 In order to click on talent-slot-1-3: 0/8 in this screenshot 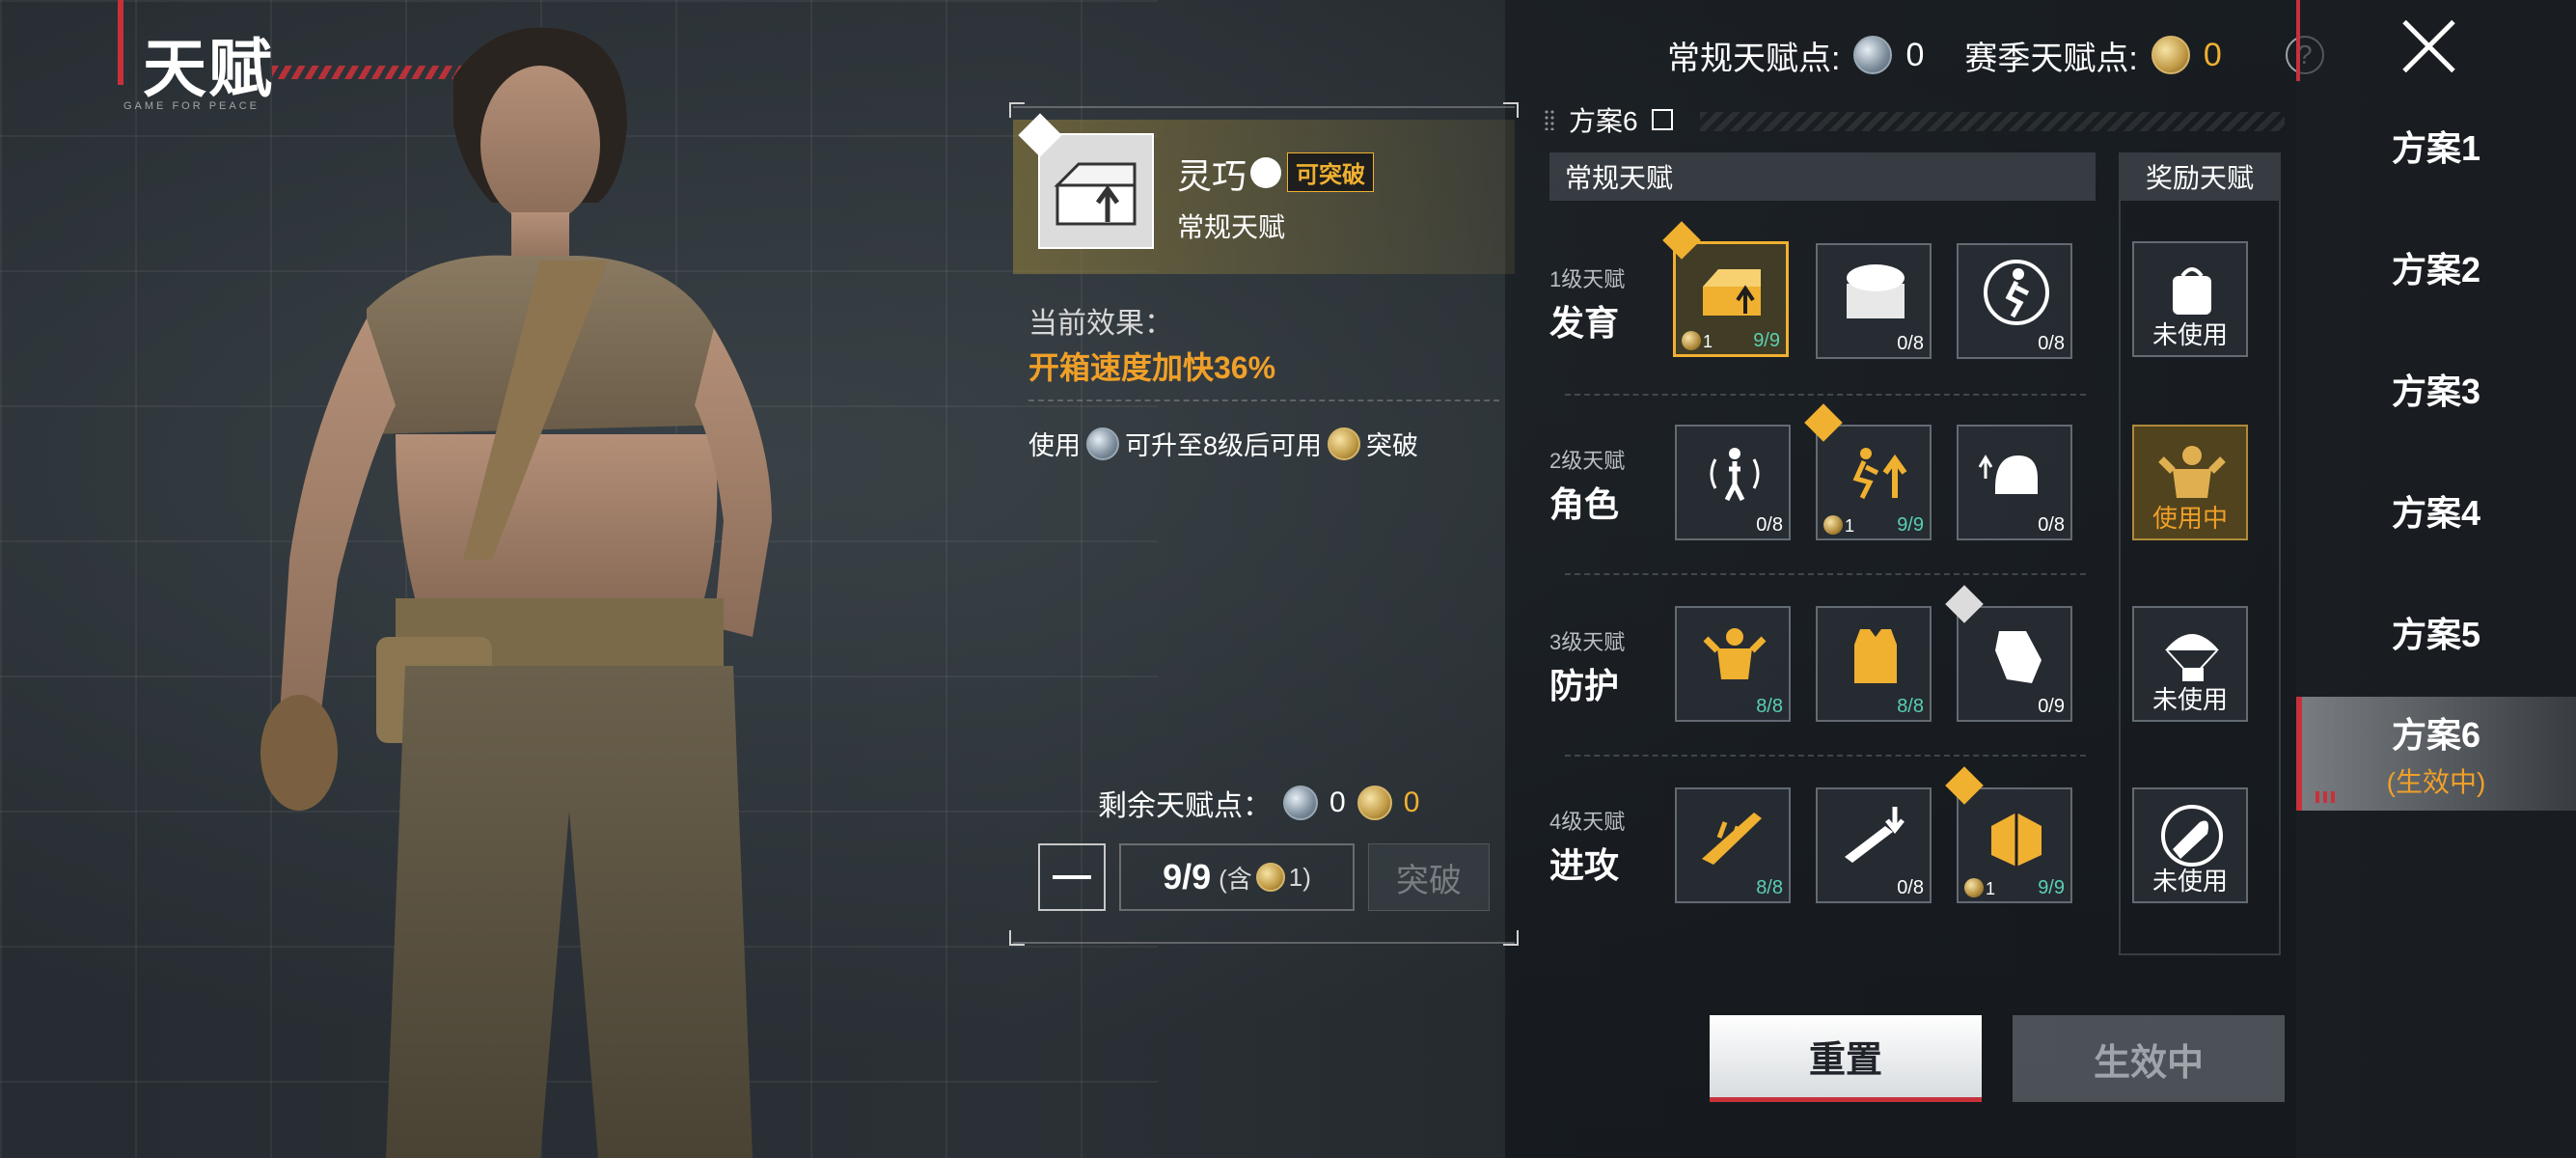, I will do `click(2015, 301)`.